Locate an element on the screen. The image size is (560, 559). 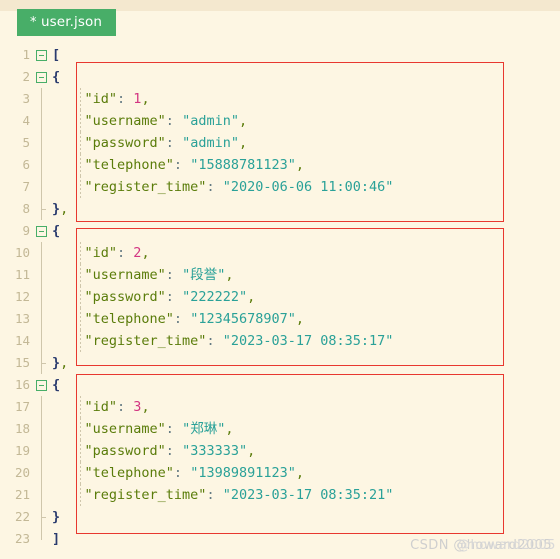
code-line: 12 "password": "222222", is located at coordinates (280, 297).